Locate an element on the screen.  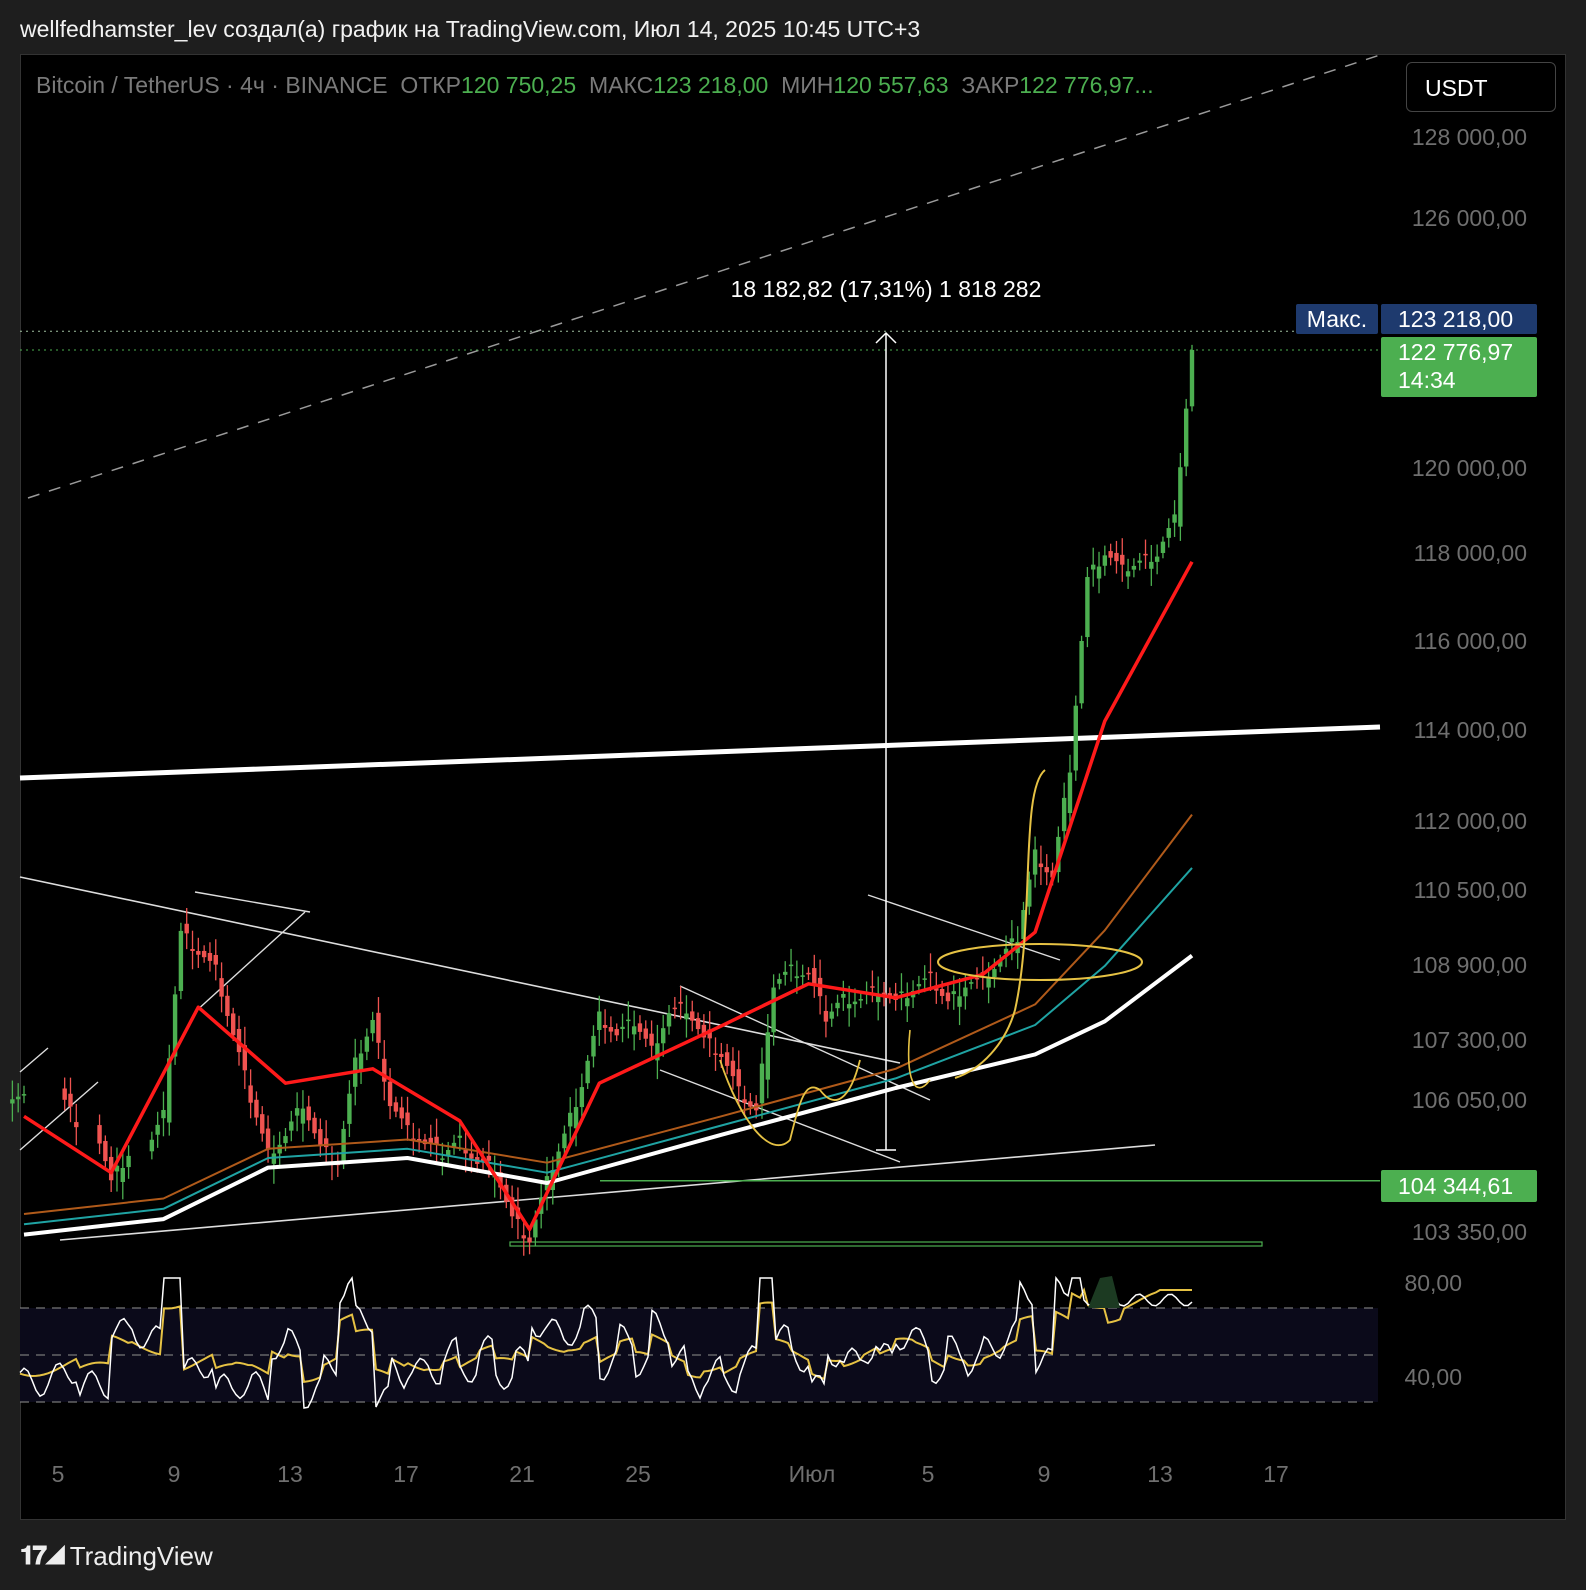
y-tick-label: 120 000,00 is located at coordinates (1469, 468).